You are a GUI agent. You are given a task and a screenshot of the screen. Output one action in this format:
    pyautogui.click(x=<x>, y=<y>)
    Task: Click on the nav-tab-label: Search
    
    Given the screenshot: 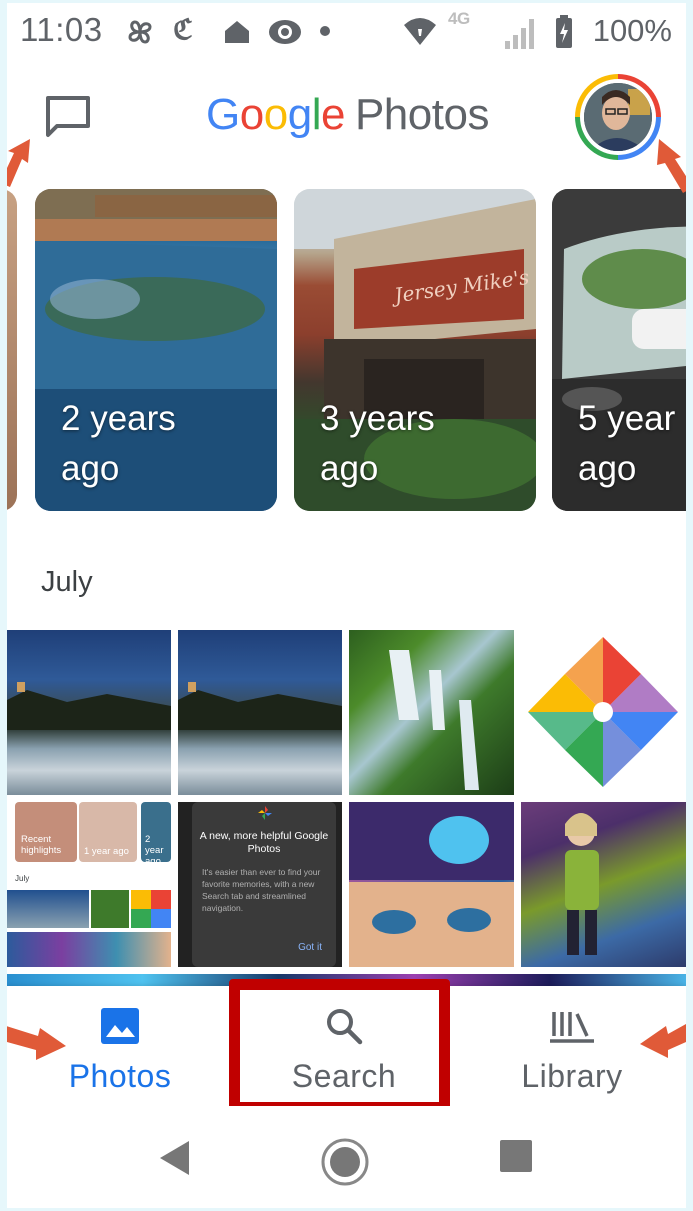 What is the action you would take?
    pyautogui.click(x=344, y=1076)
    